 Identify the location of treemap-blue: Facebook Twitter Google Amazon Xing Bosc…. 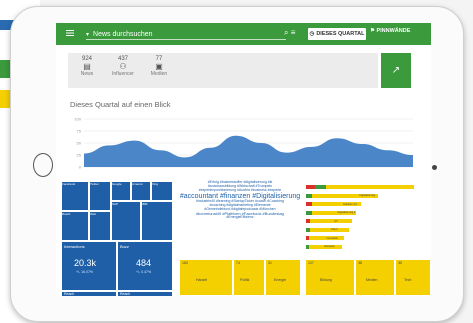
(116, 237).